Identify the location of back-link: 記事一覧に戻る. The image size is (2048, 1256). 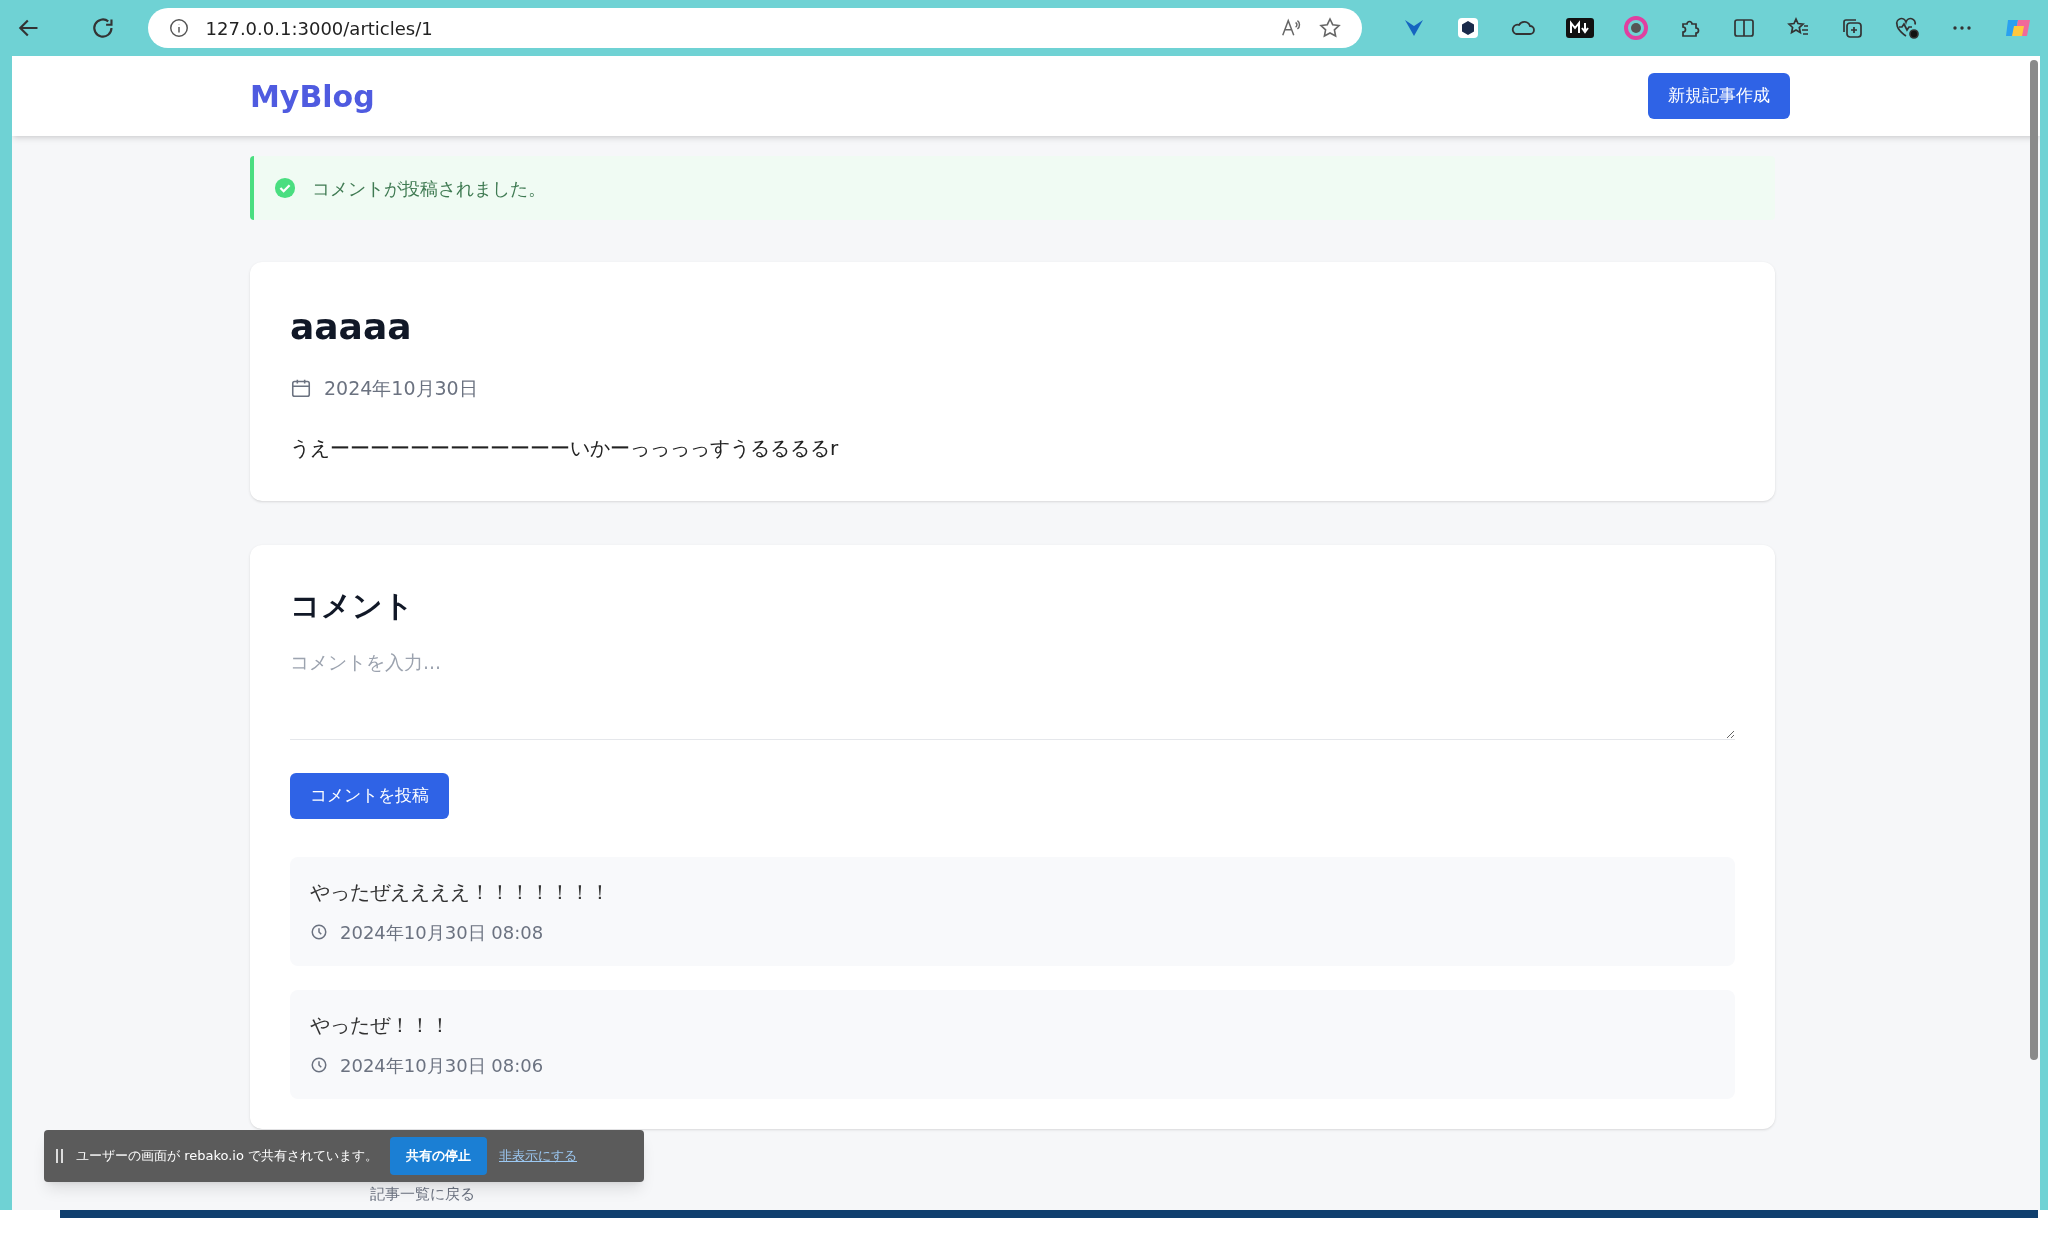
(422, 1193).